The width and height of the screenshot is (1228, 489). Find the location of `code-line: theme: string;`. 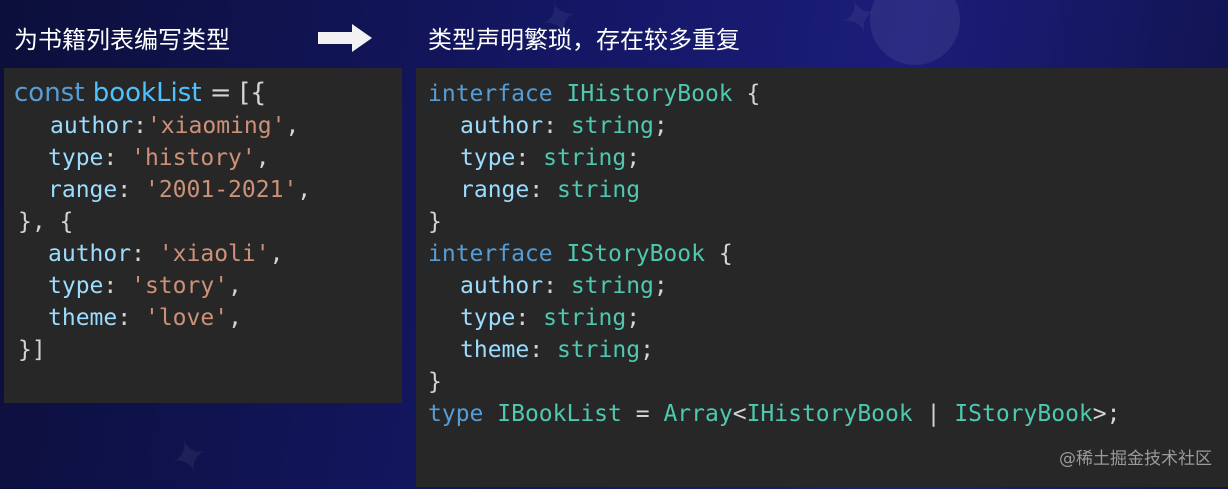

code-line: theme: string; is located at coordinates (557, 350).